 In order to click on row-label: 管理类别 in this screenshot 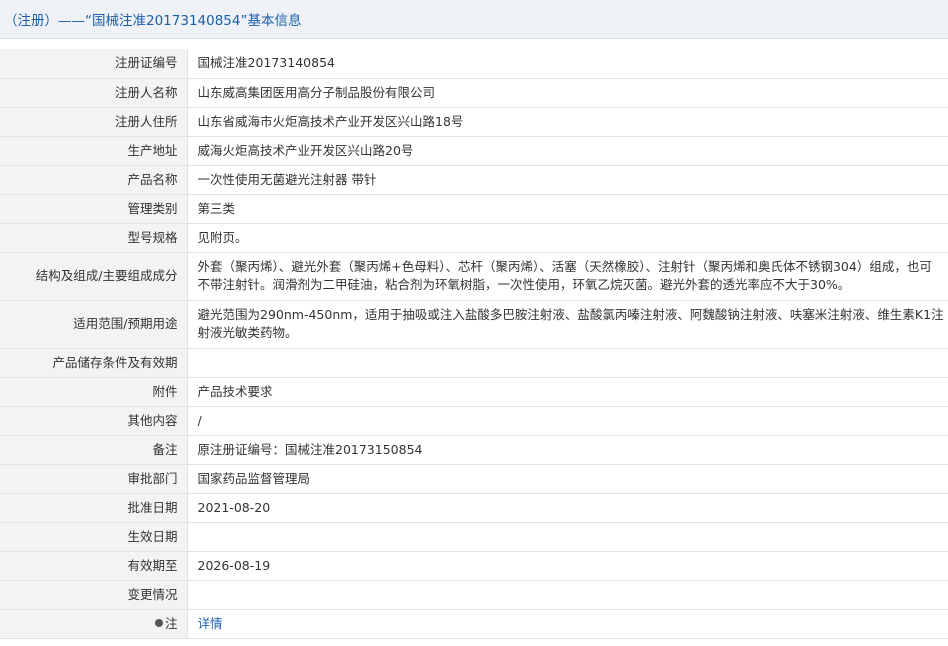, I will do `click(94, 209)`.